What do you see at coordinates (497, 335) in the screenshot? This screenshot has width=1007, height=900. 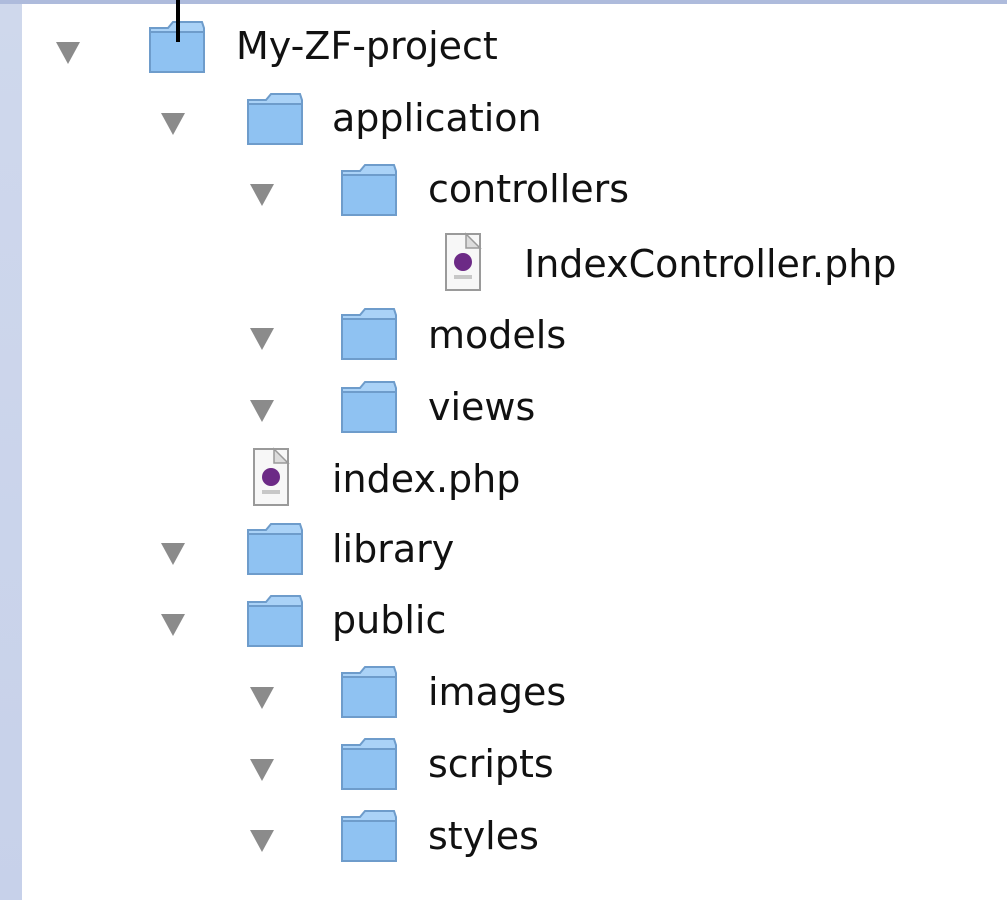 I see `tree-item-label: models` at bounding box center [497, 335].